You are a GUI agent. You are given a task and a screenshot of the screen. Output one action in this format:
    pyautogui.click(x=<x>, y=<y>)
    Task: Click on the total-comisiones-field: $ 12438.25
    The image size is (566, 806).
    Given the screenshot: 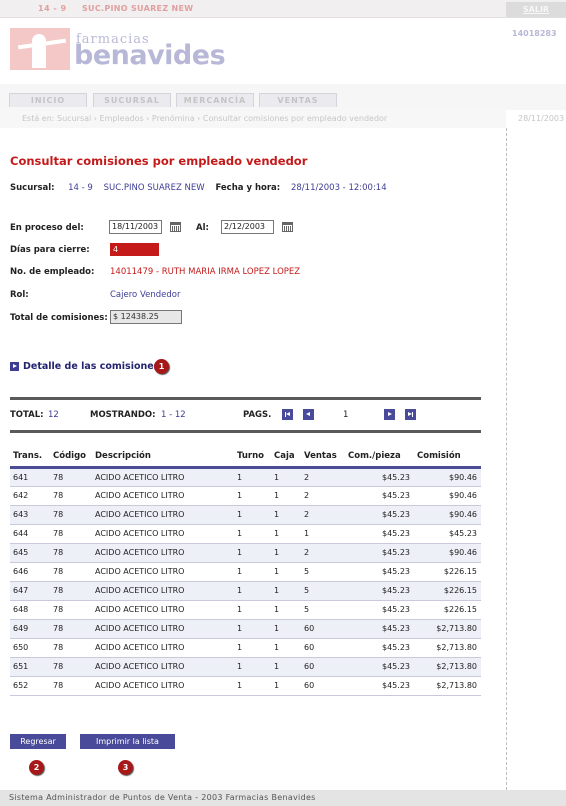 What is the action you would take?
    pyautogui.click(x=146, y=317)
    